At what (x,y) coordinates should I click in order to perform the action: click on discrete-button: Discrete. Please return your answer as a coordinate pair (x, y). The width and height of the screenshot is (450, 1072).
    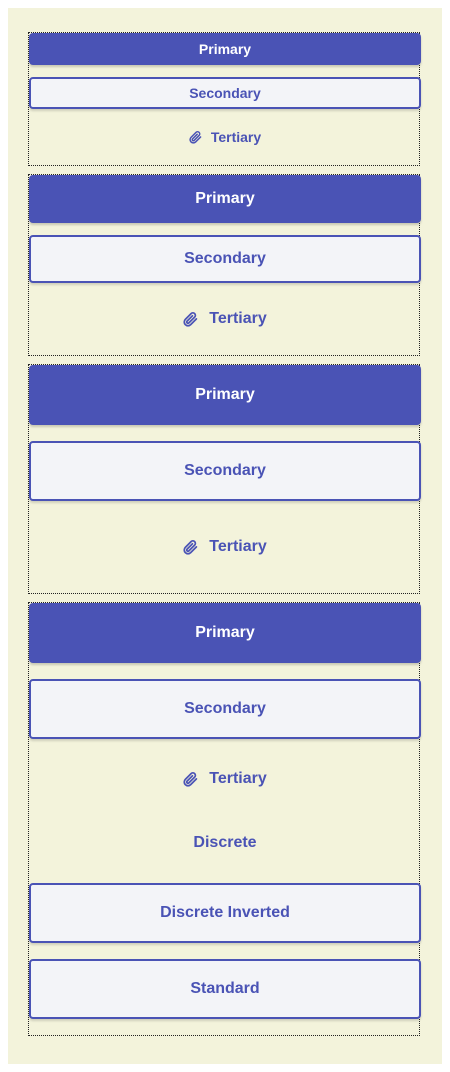
    Looking at the image, I should click on (225, 843).